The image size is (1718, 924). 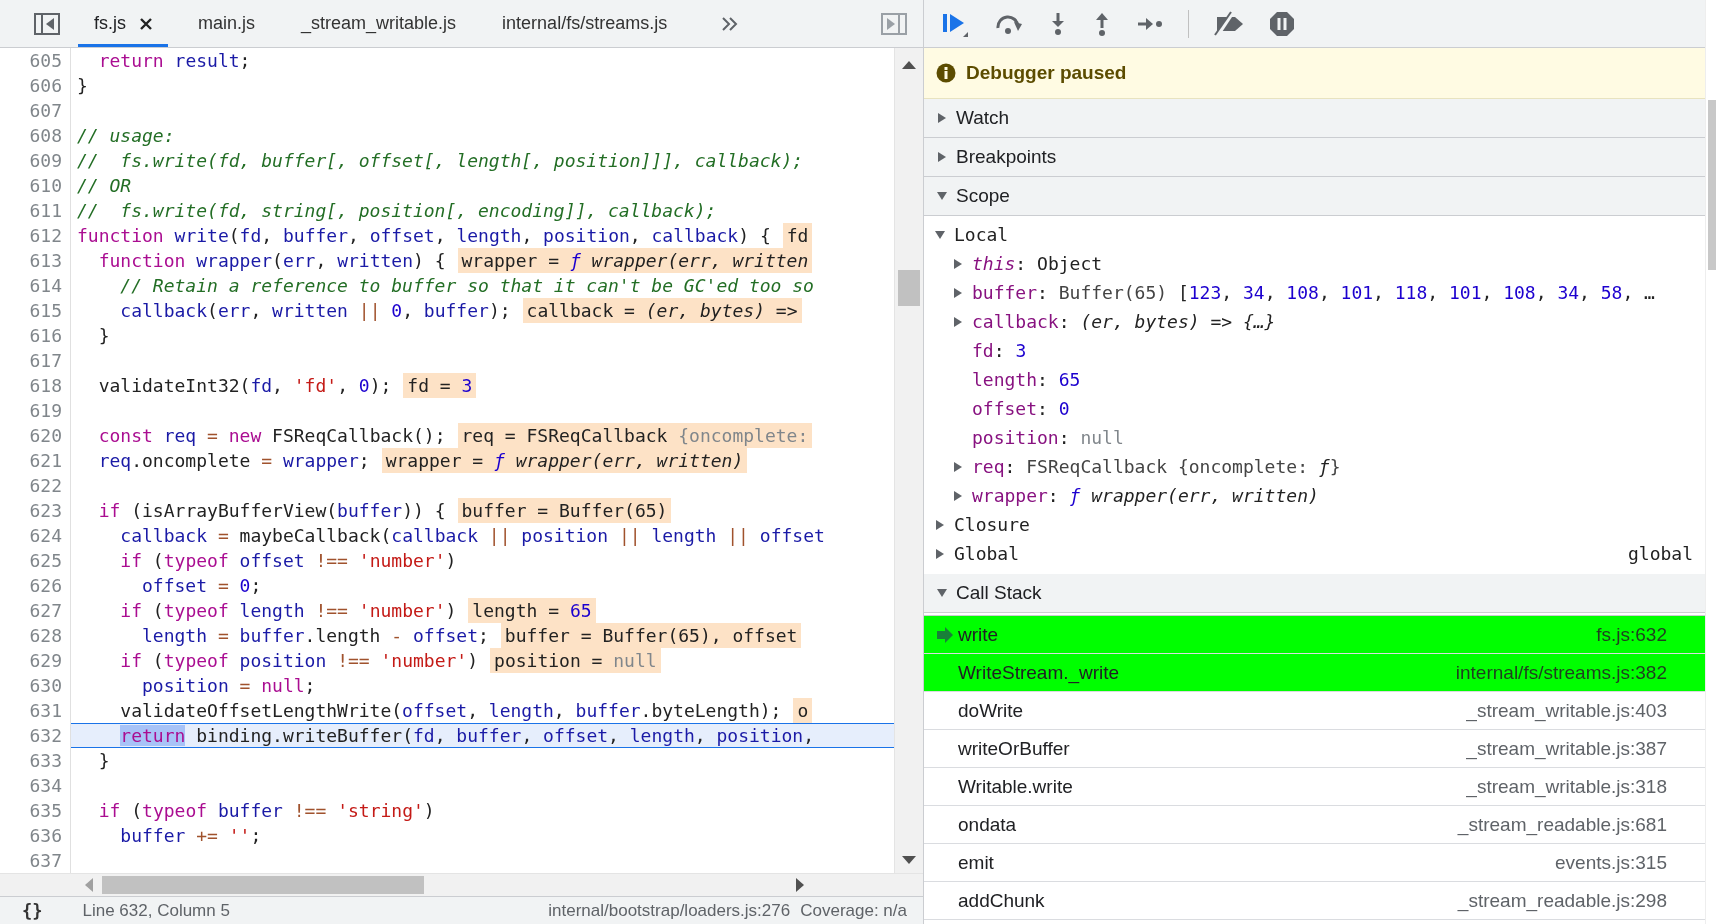 What do you see at coordinates (1660, 553) in the screenshot?
I see `scope-value: global` at bounding box center [1660, 553].